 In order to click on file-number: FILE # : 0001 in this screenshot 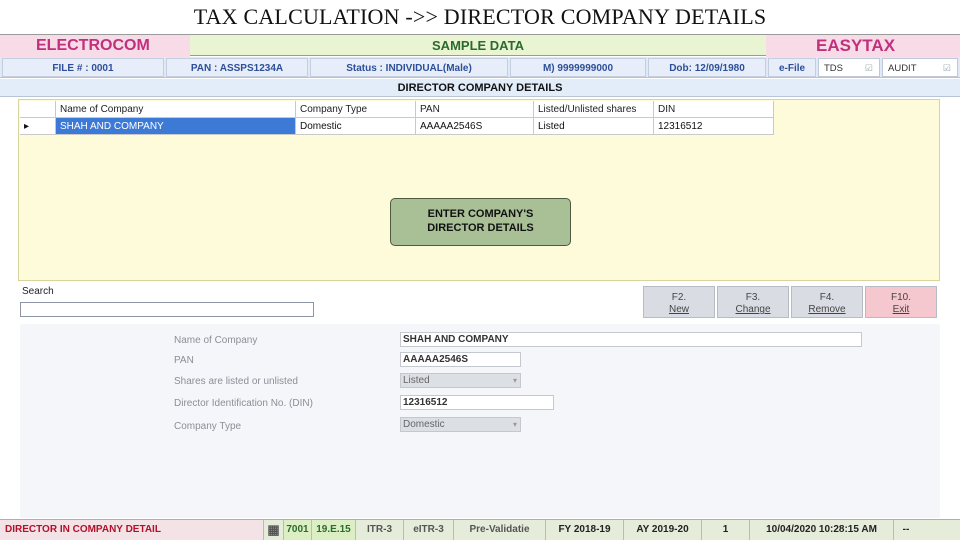, I will do `click(83, 67)`.